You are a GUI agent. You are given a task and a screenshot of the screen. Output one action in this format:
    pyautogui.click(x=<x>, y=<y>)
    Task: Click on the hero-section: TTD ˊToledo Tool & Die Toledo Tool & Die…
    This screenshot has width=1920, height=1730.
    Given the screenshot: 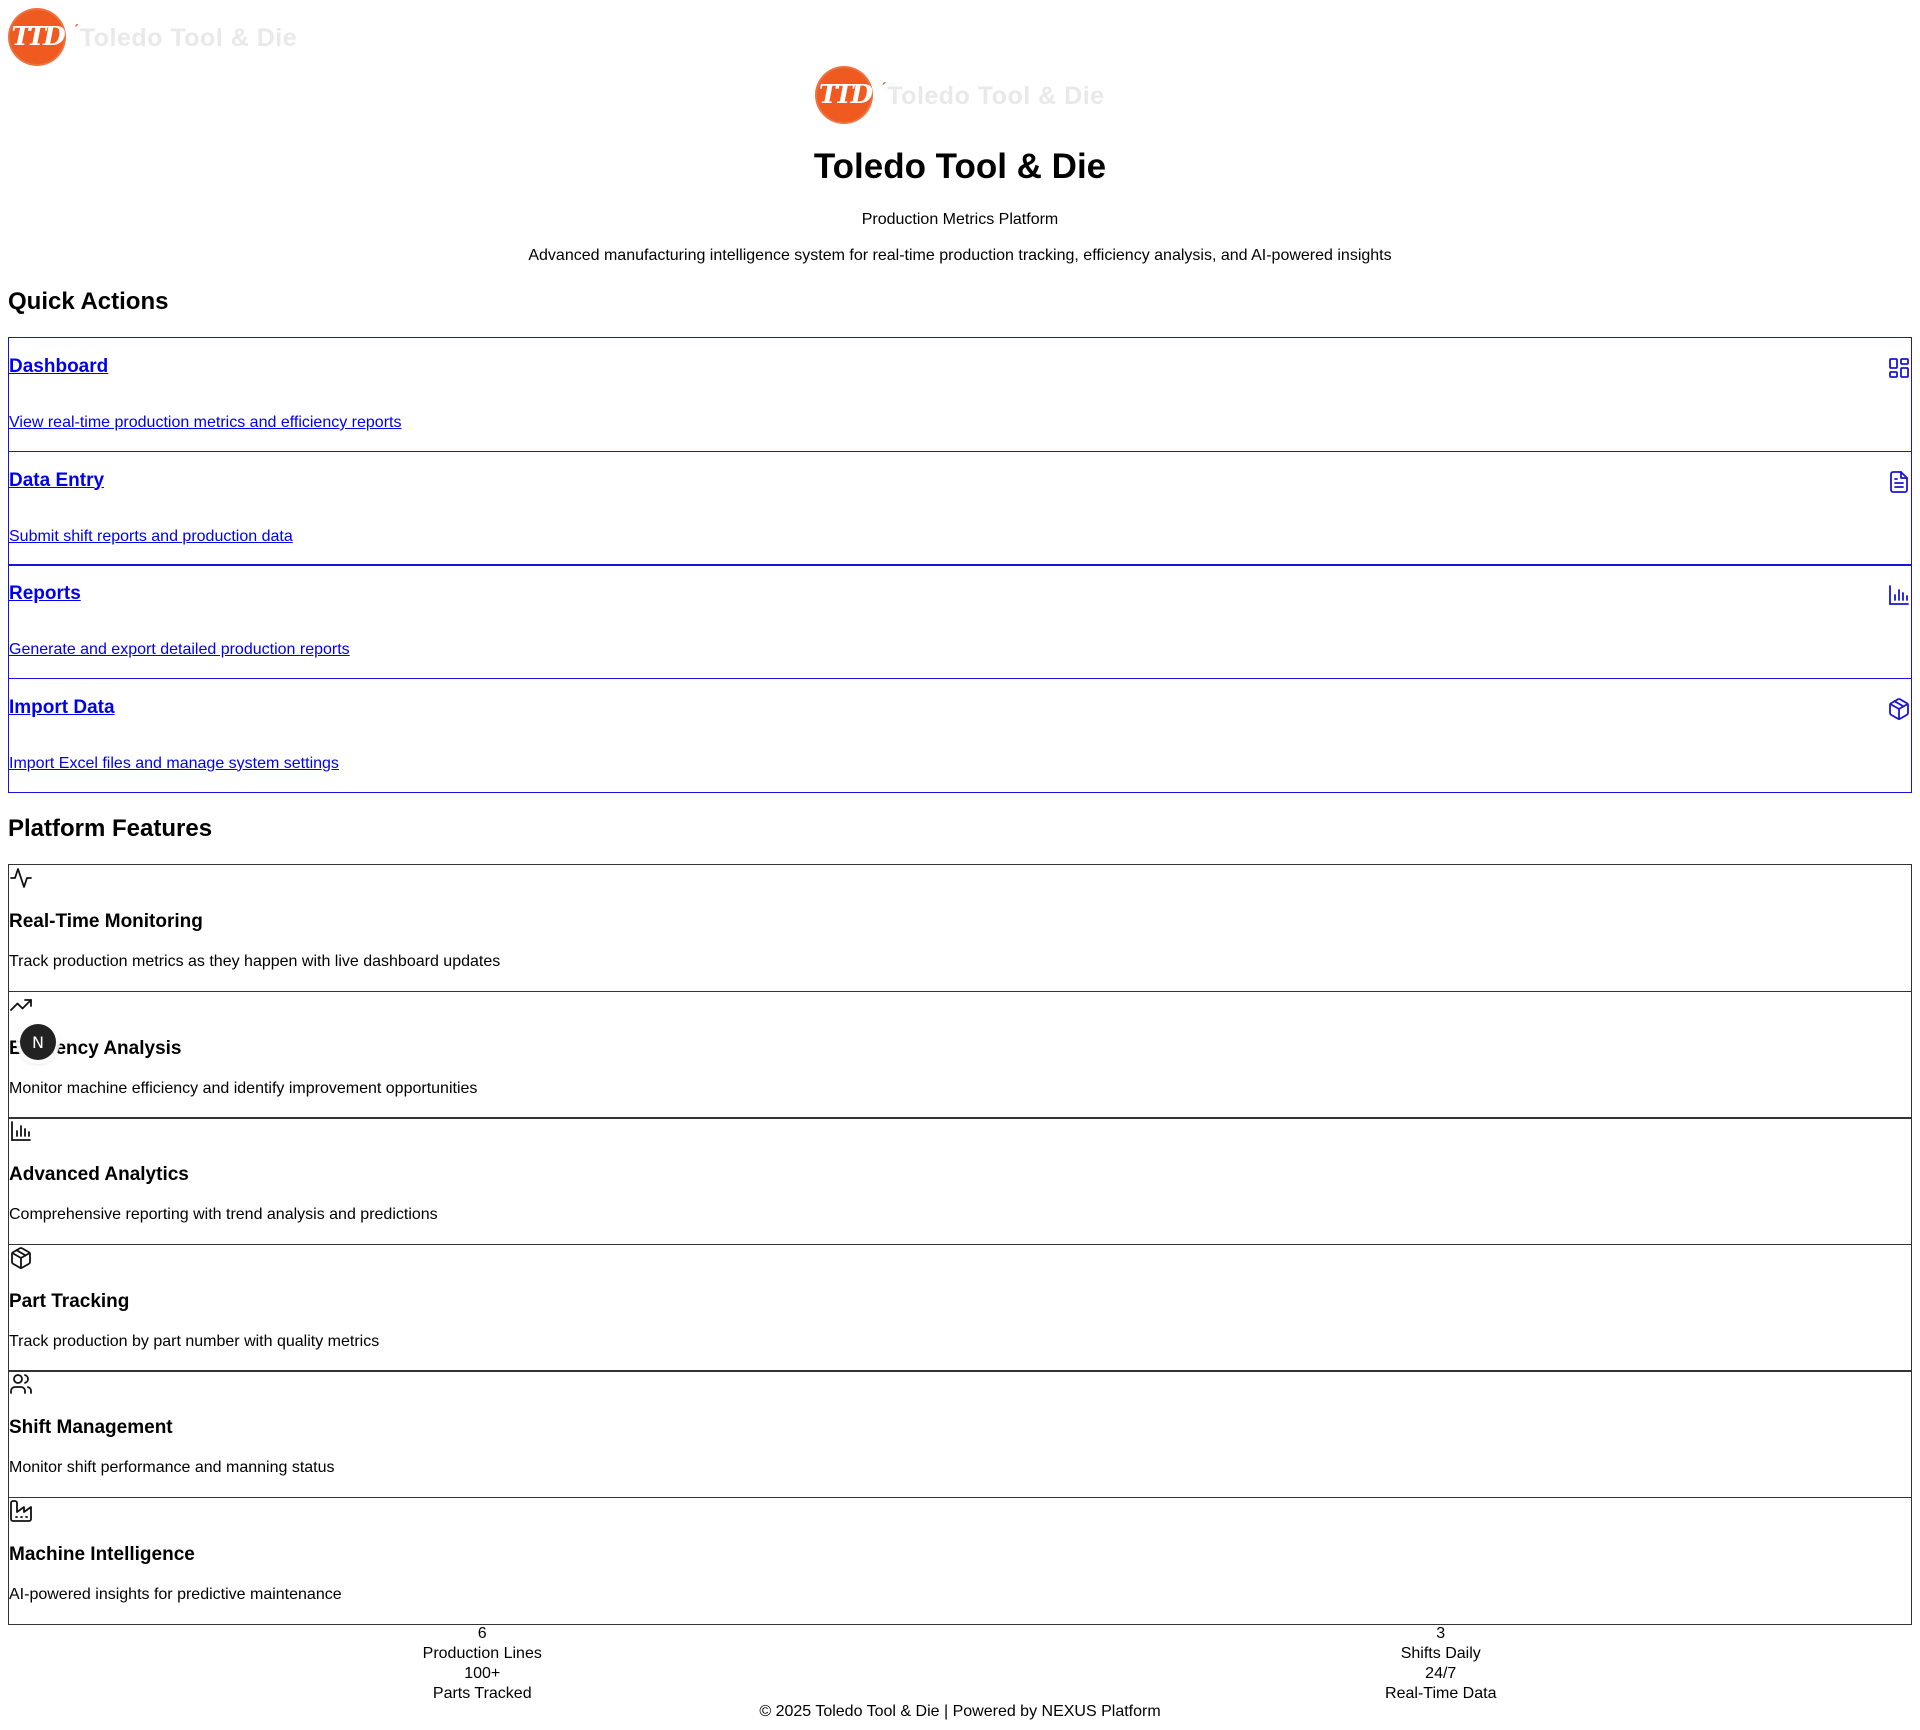 What is the action you would take?
    pyautogui.click(x=960, y=166)
    